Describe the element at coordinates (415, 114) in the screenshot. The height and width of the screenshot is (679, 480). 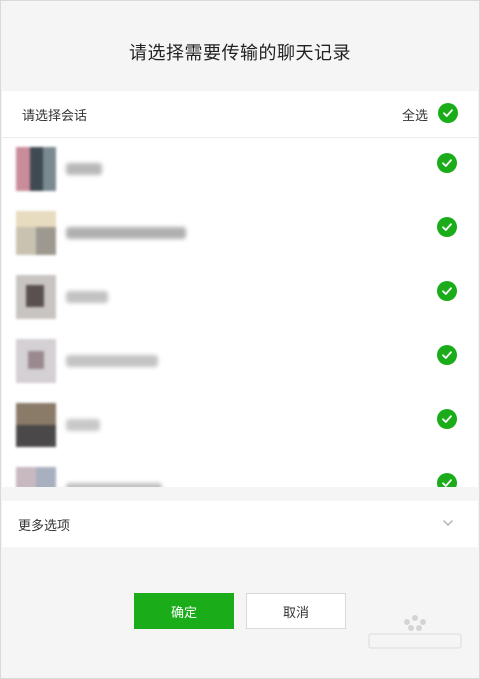
I see `select-all-label: 全选` at that location.